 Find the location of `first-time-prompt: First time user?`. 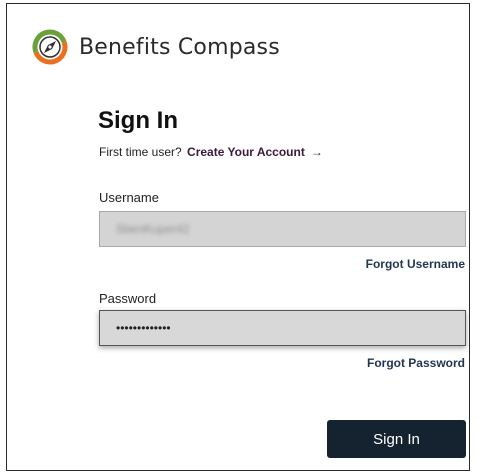

first-time-prompt: First time user? is located at coordinates (140, 152).